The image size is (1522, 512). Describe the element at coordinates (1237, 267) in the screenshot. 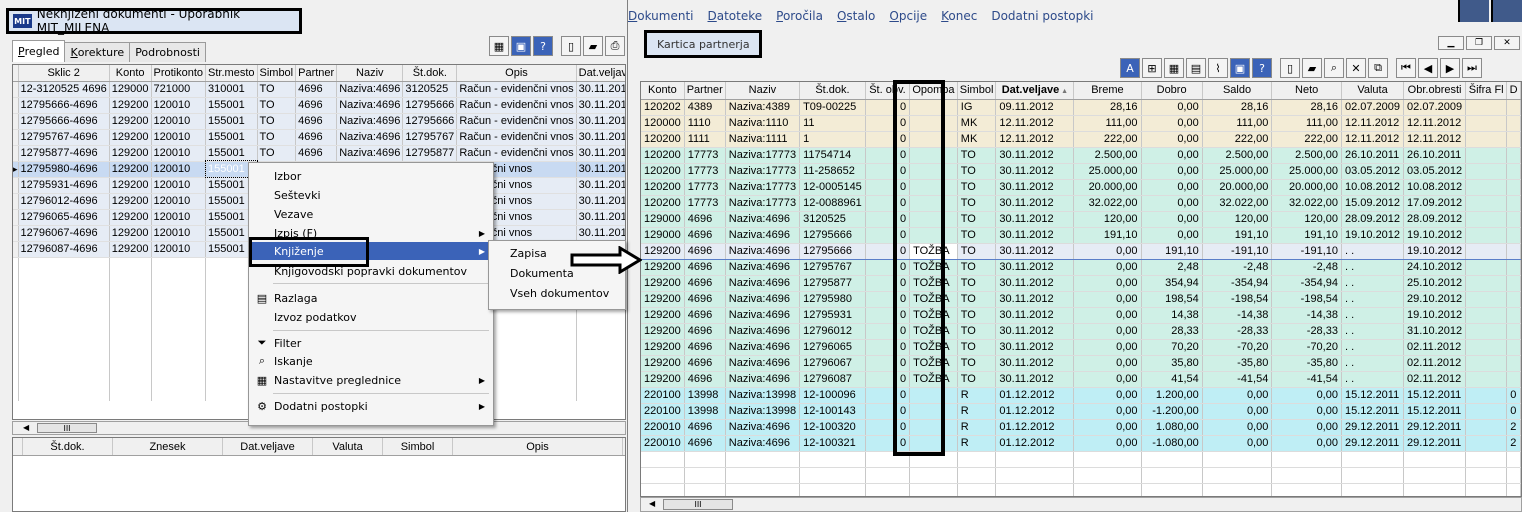

I see `table-cell: -2,48` at that location.